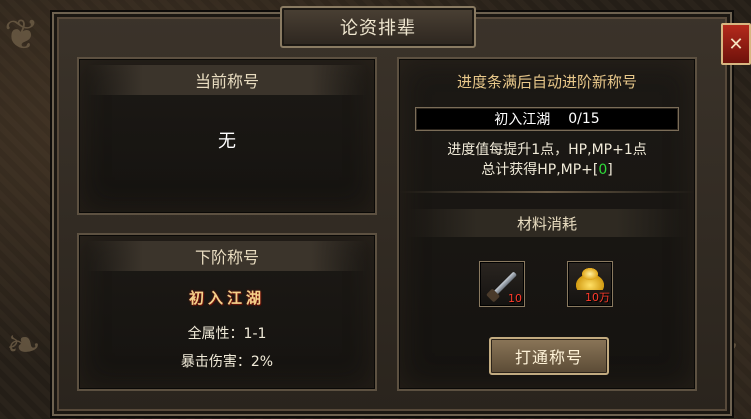  I want to click on next-title-stat-crit-damage: 暴击伤害：2%, so click(227, 362).